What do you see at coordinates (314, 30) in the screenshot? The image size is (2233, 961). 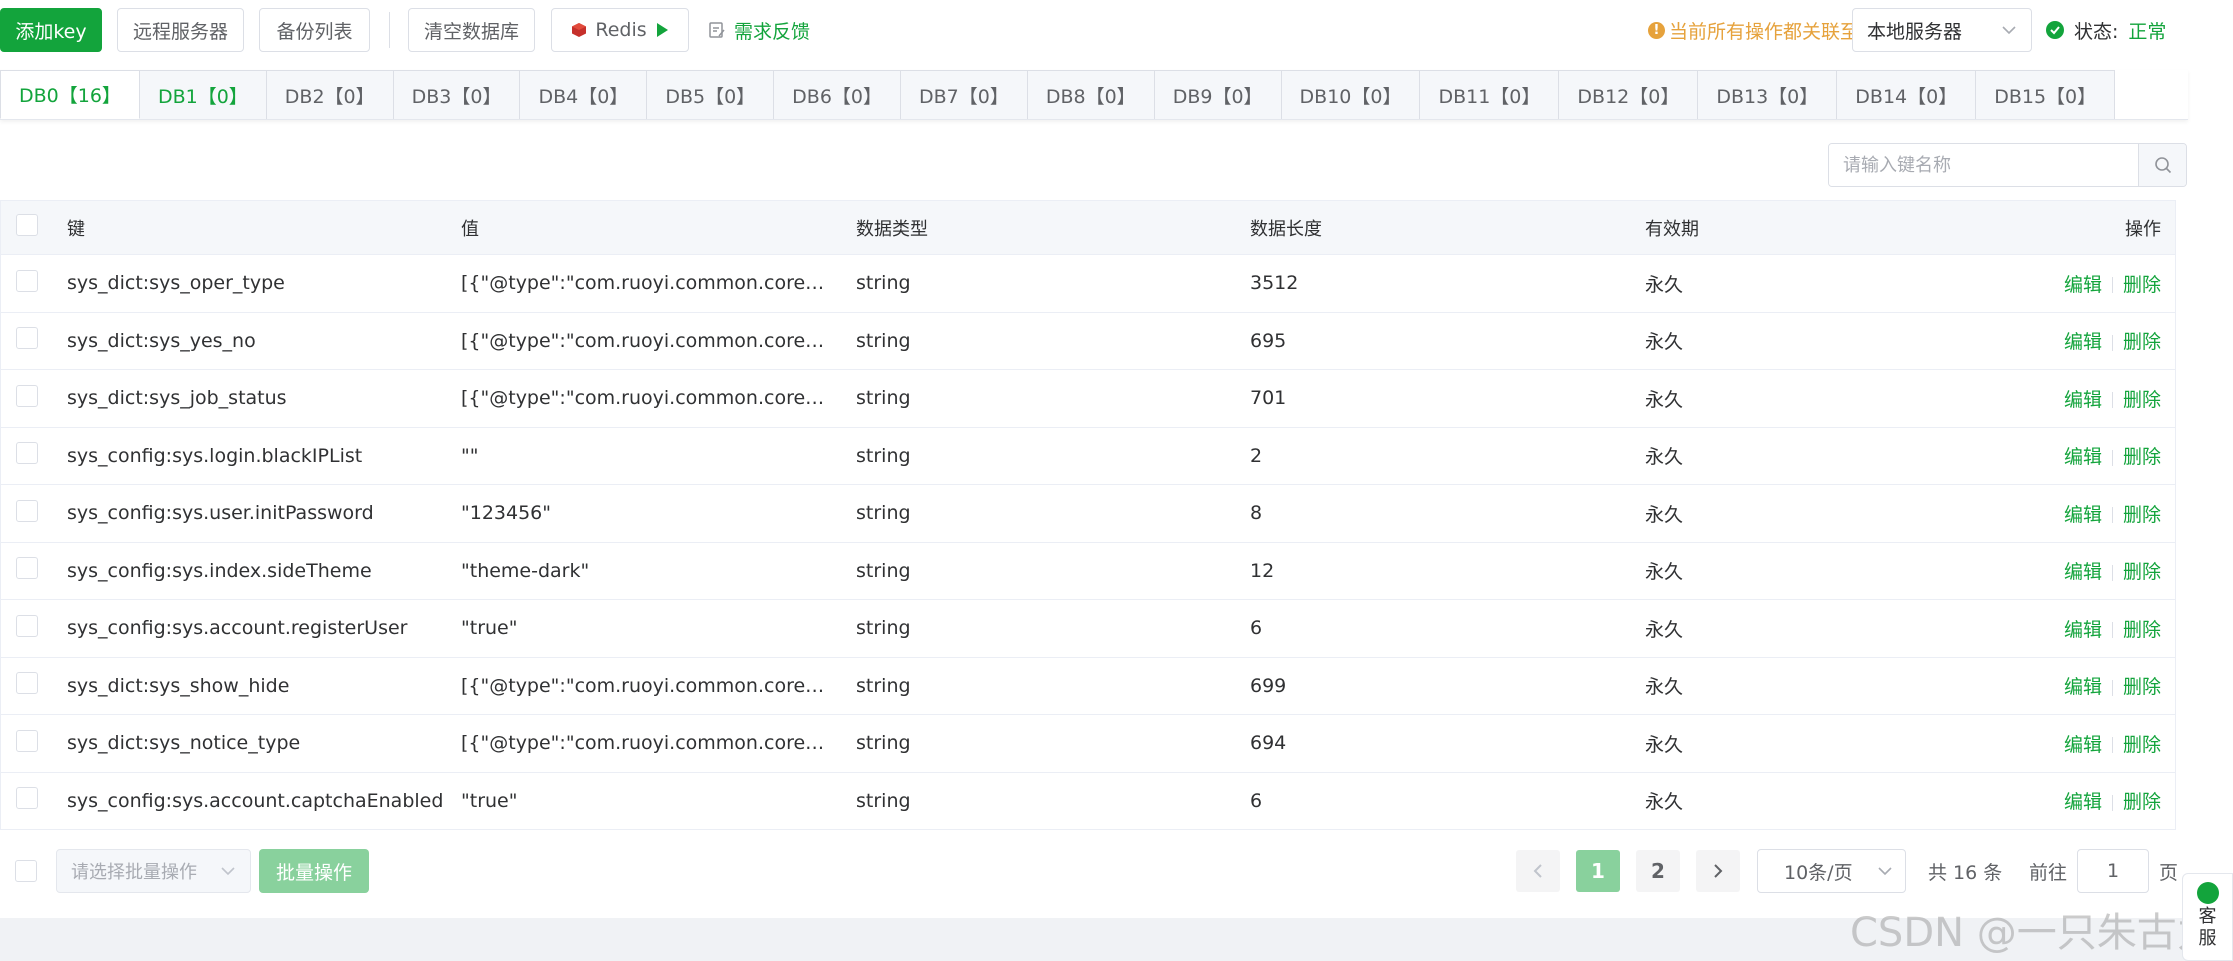 I see `backup-list-button: 备份列表` at bounding box center [314, 30].